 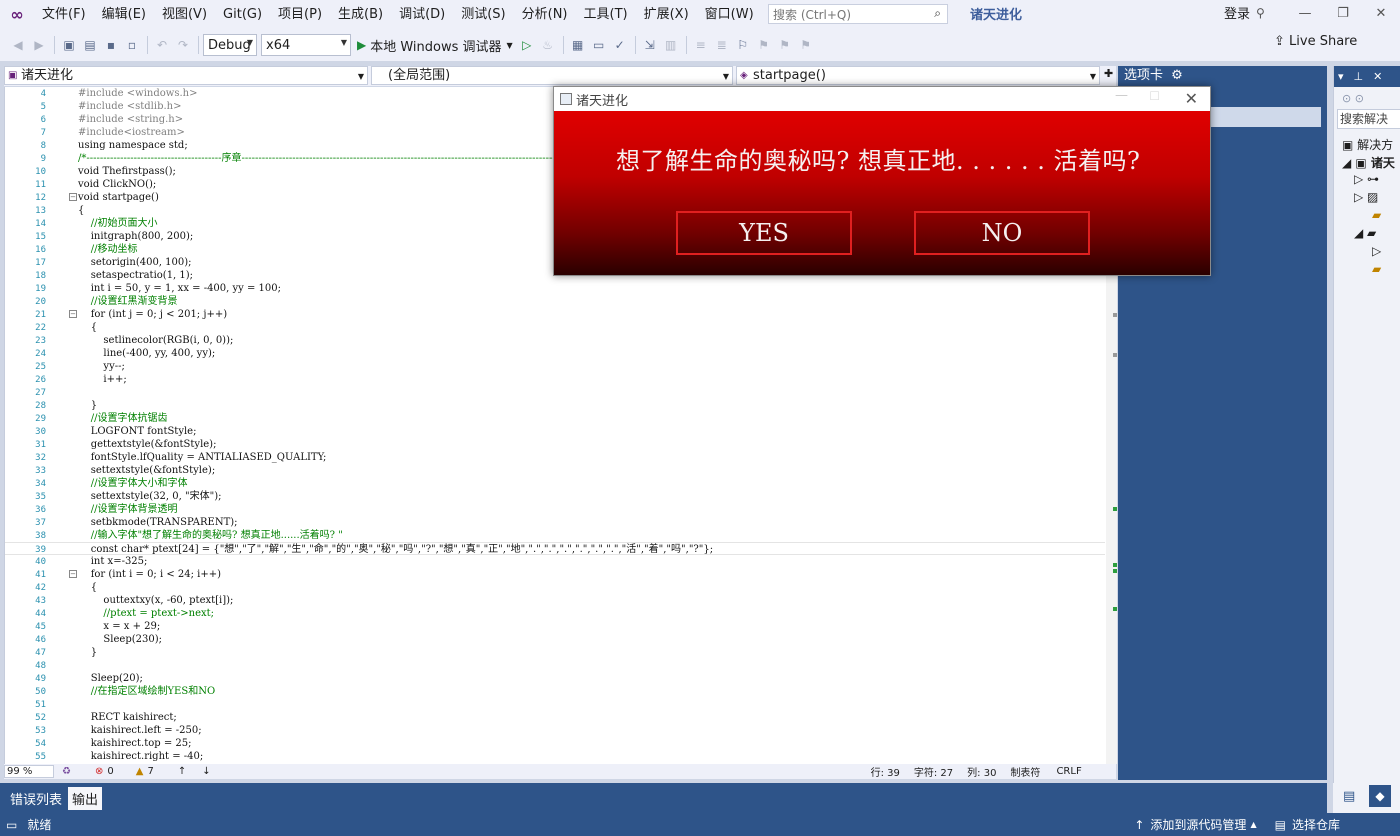 I want to click on code-line: 22 {, so click(x=555, y=327).